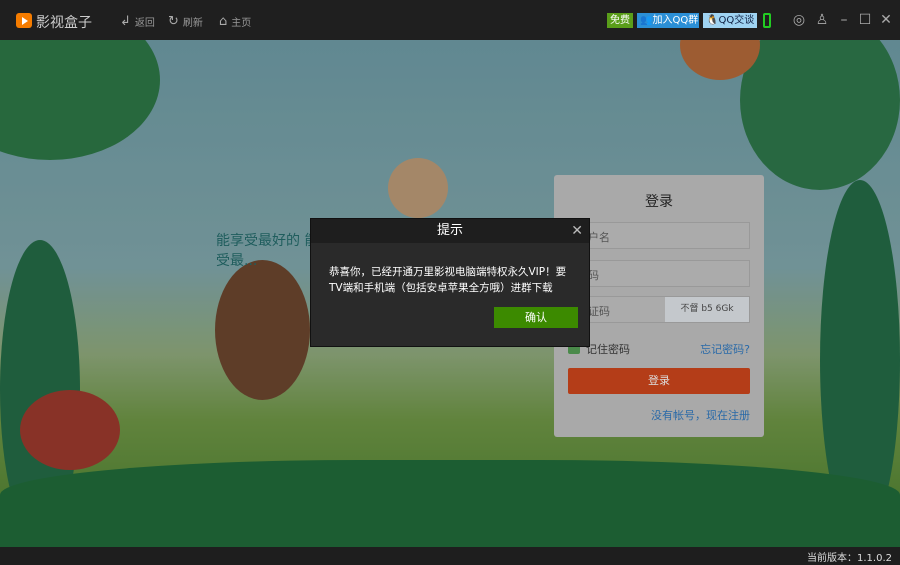 The width and height of the screenshot is (900, 565). What do you see at coordinates (844, 20) in the screenshot?
I see `minimize-icon: –` at bounding box center [844, 20].